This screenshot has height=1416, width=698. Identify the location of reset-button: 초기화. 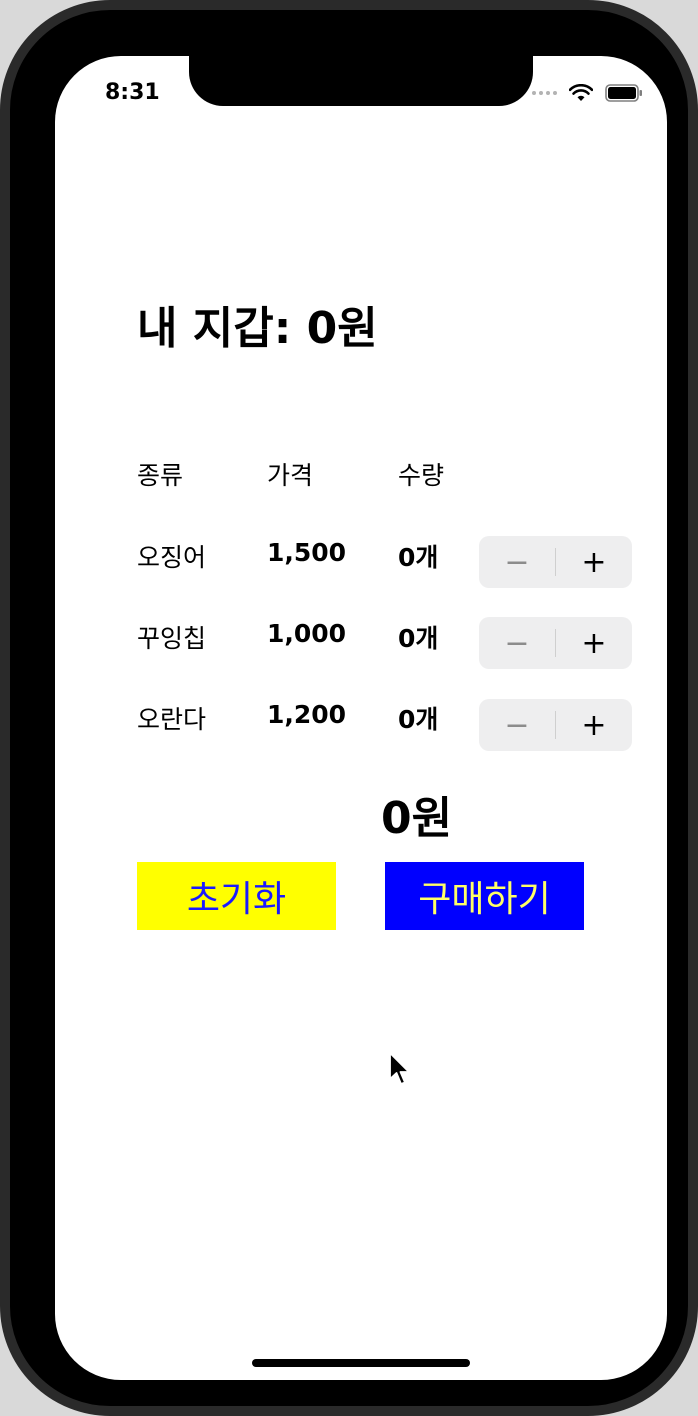
(236, 896).